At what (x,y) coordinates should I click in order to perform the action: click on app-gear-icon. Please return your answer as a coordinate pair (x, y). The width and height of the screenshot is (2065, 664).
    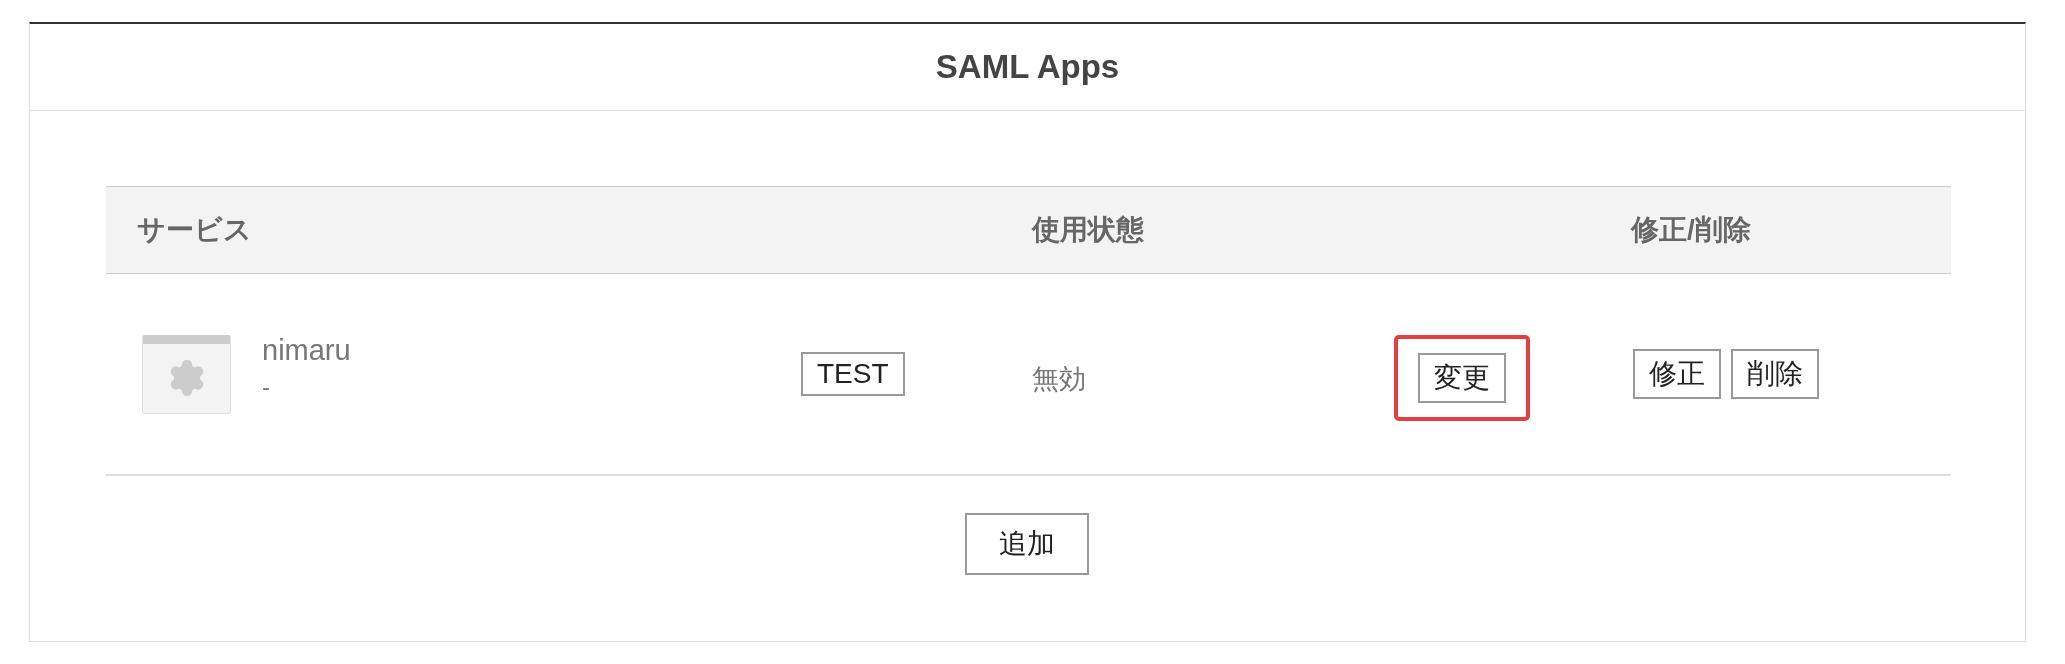
    Looking at the image, I should click on (186, 374).